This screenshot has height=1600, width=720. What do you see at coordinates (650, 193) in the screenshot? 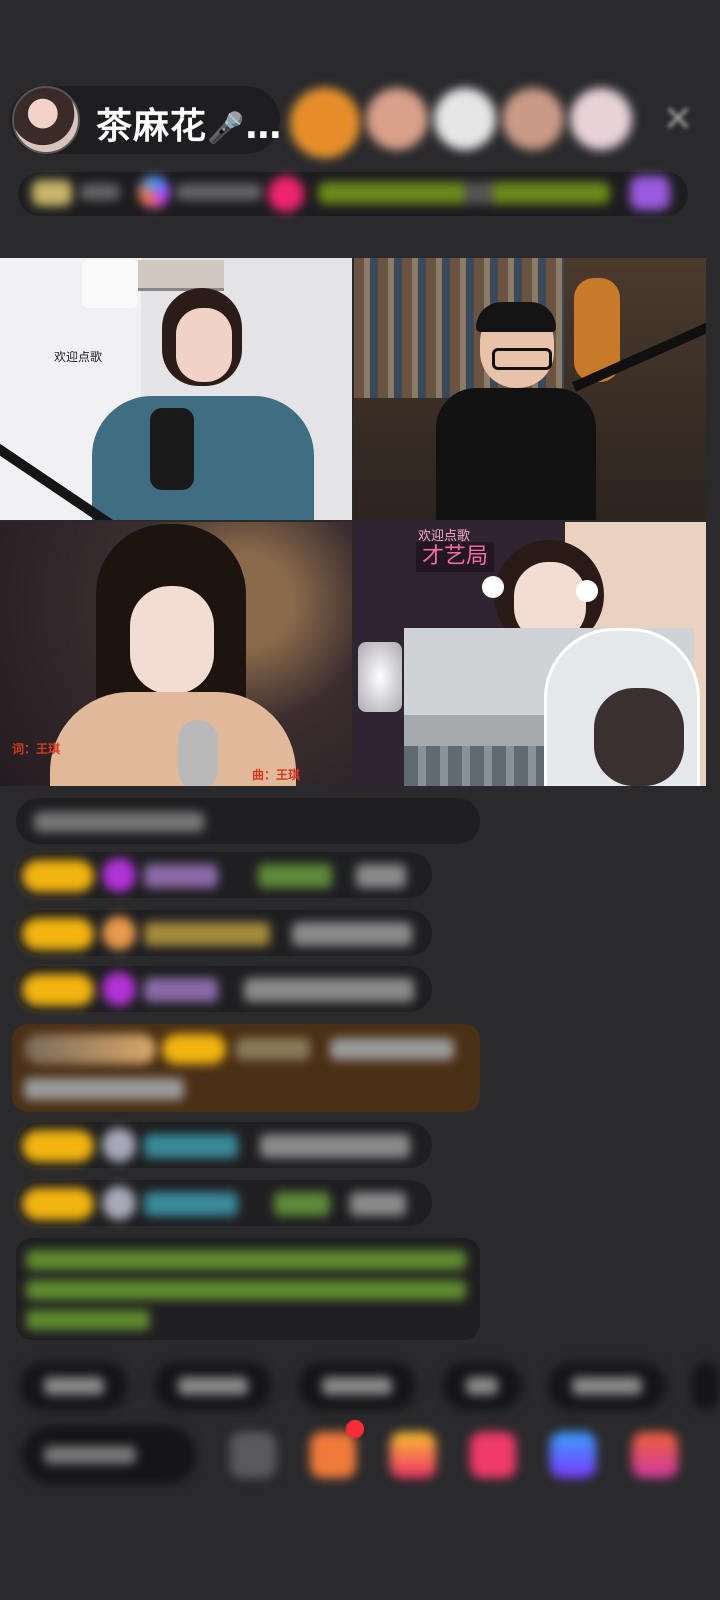
I see `rank-end-icon` at bounding box center [650, 193].